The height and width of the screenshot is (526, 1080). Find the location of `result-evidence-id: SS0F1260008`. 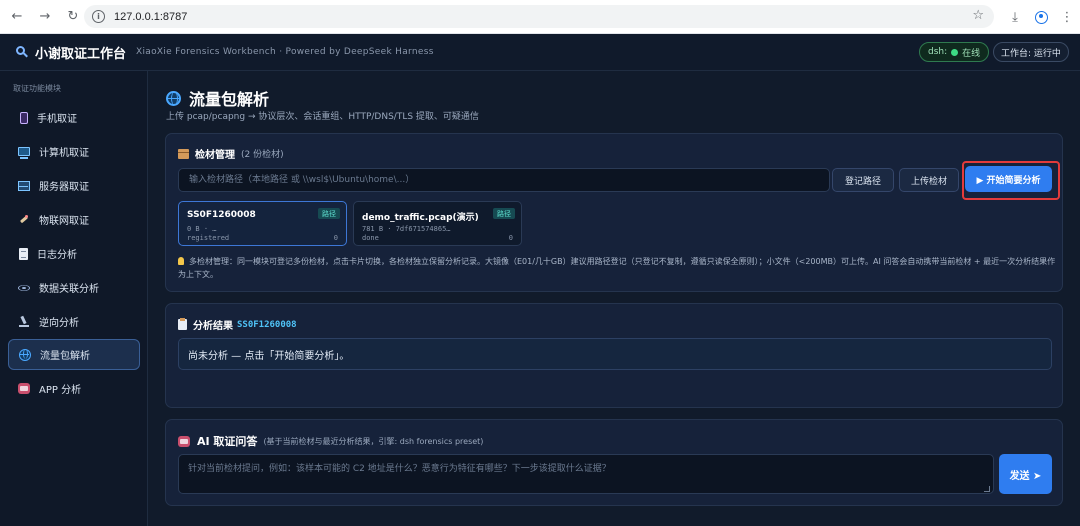

result-evidence-id: SS0F1260008 is located at coordinates (267, 324).